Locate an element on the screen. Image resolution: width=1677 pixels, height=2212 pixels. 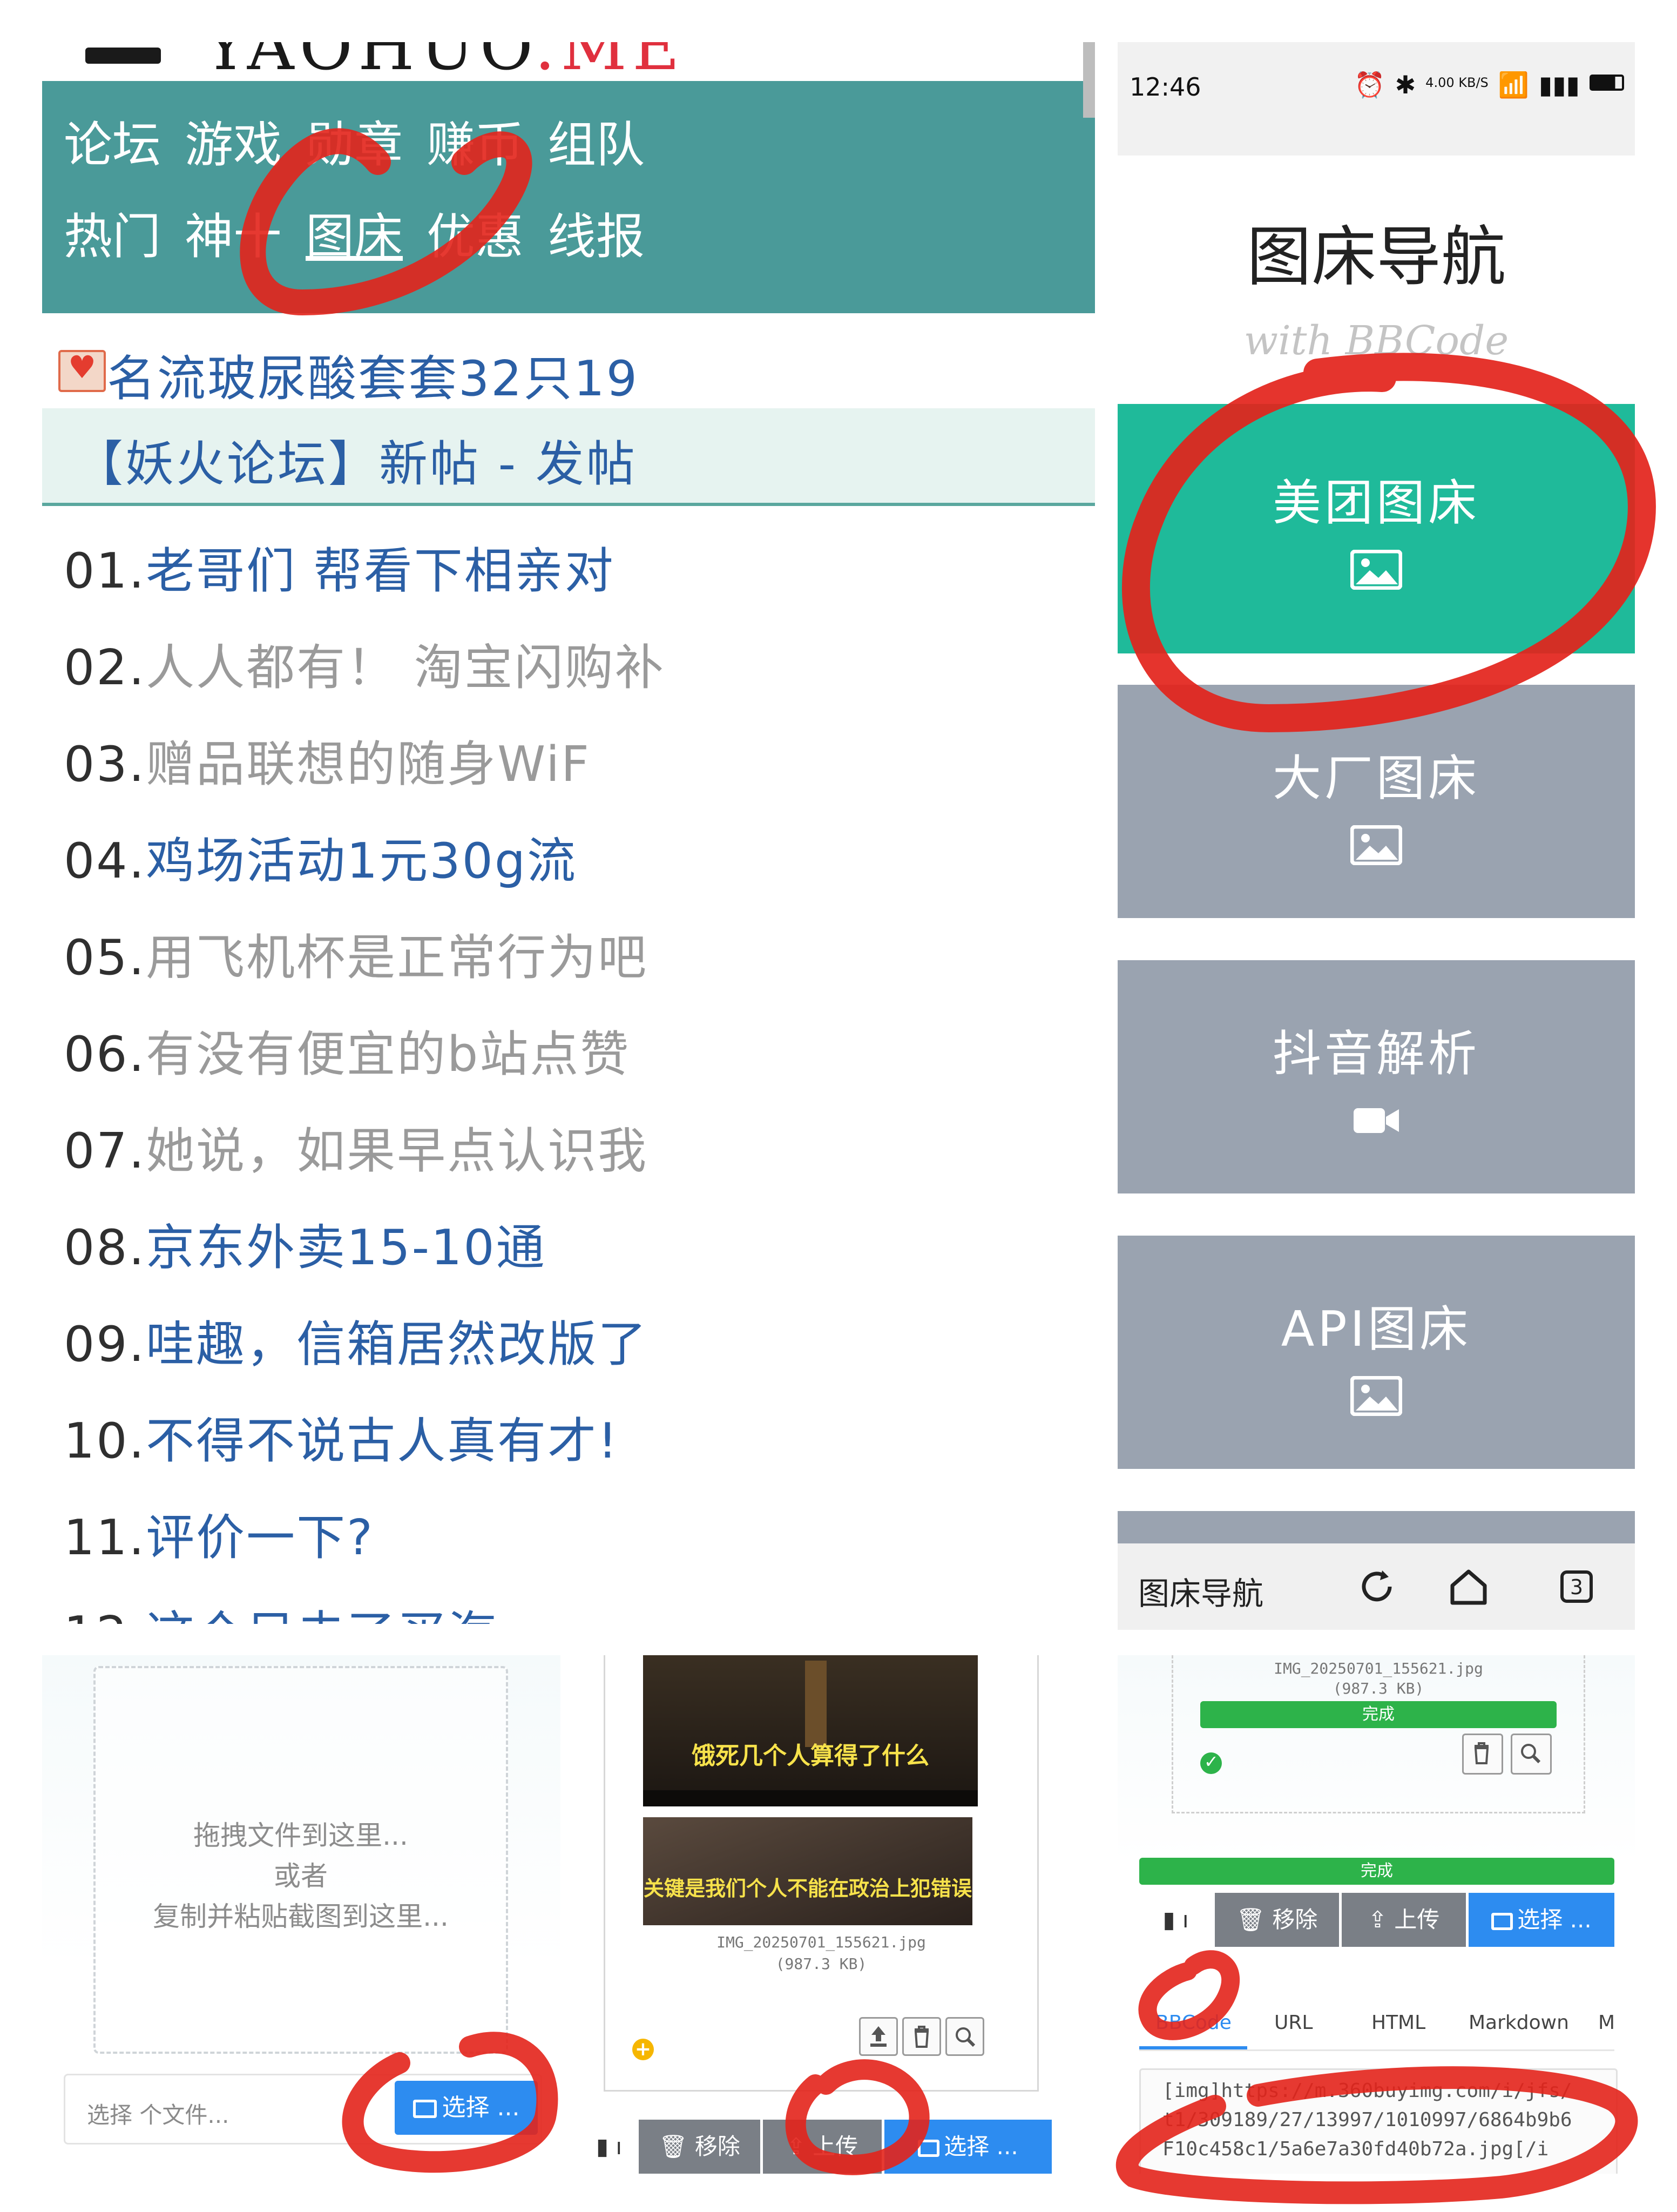
scrollbar is located at coordinates (1089, 80).